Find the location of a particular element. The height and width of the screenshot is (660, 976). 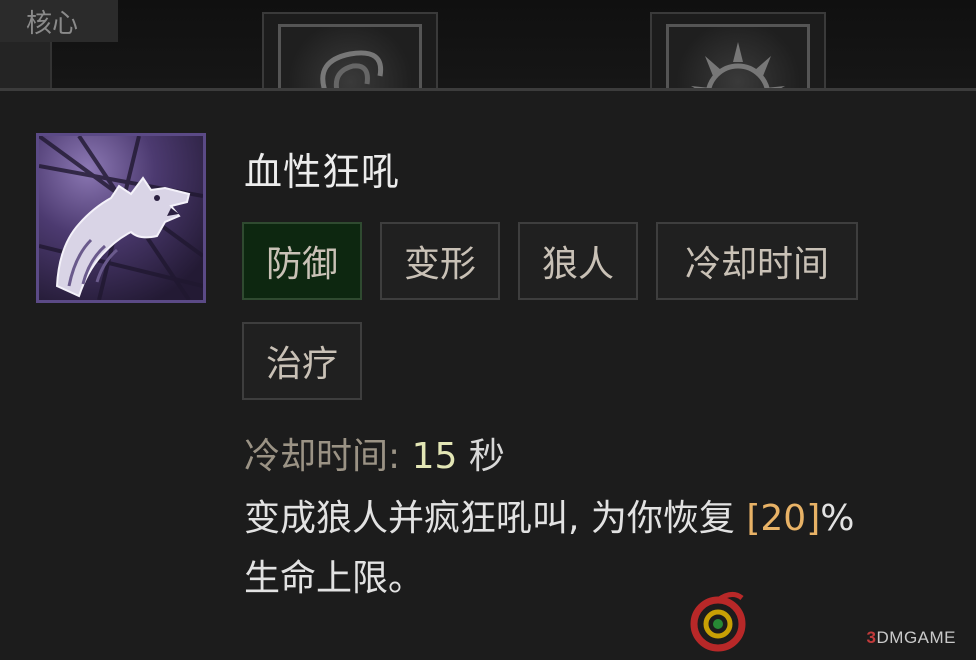

tag-shapeshift: 变形 is located at coordinates (440, 261).